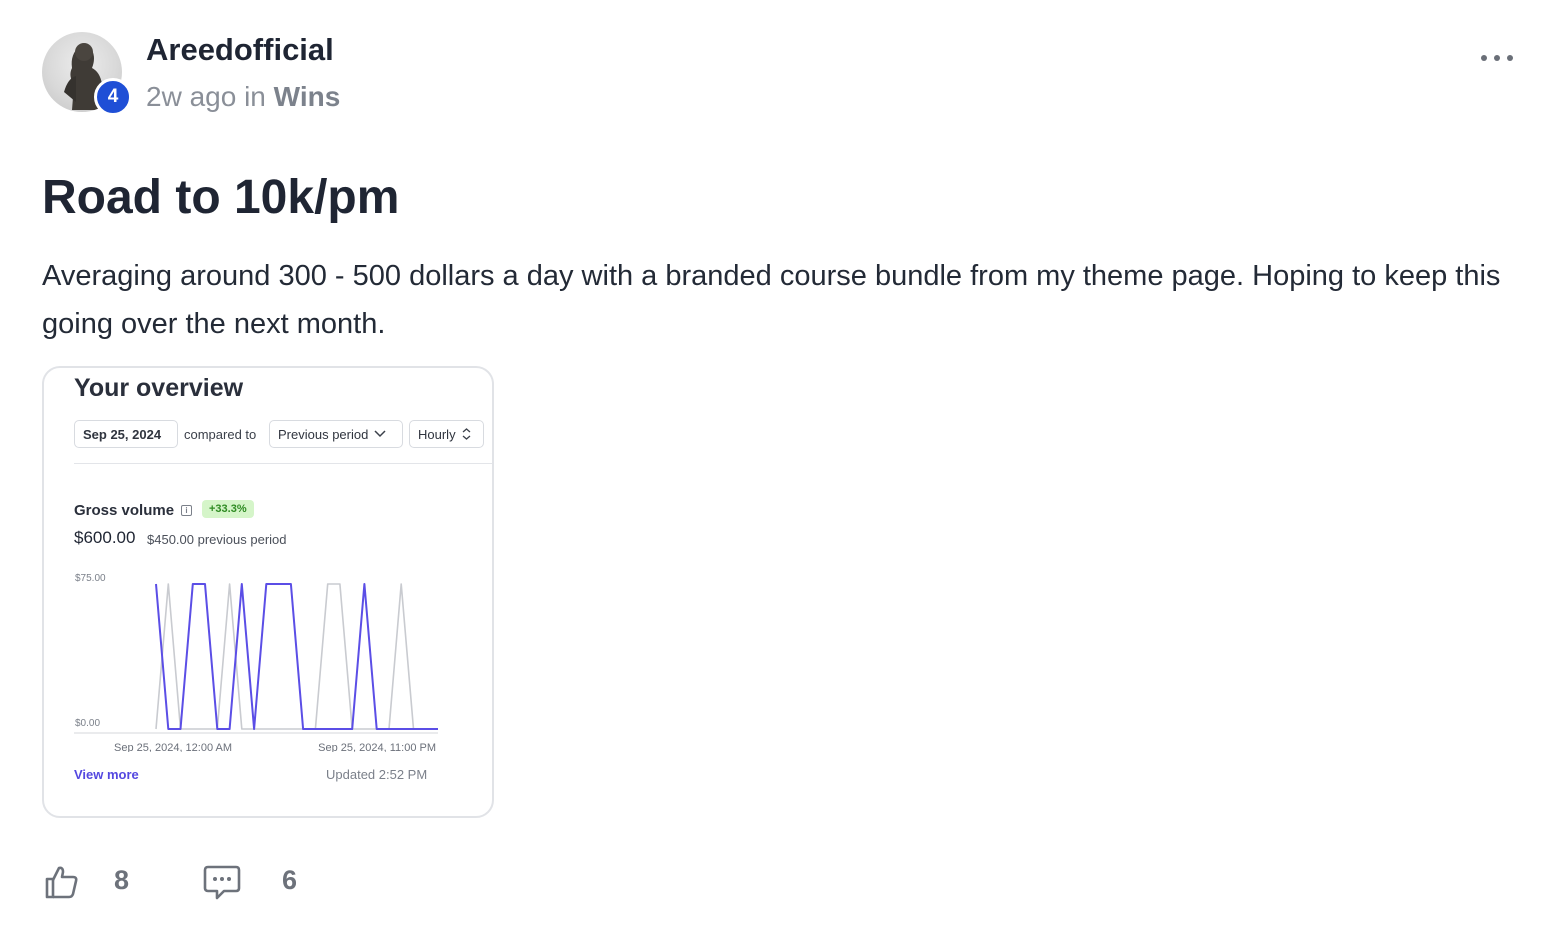 The image size is (1548, 926). What do you see at coordinates (220, 434) in the screenshot?
I see `compared-to-label: compared to` at bounding box center [220, 434].